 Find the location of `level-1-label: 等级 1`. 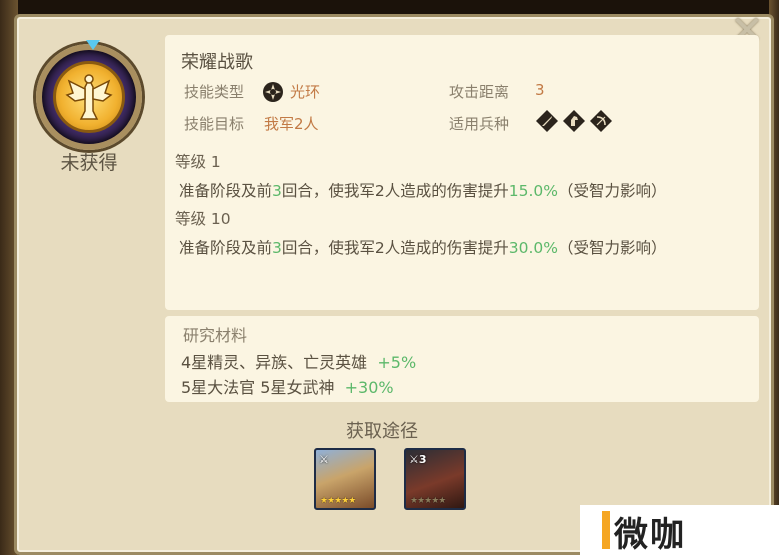

level-1-label: 等级 1 is located at coordinates (198, 162).